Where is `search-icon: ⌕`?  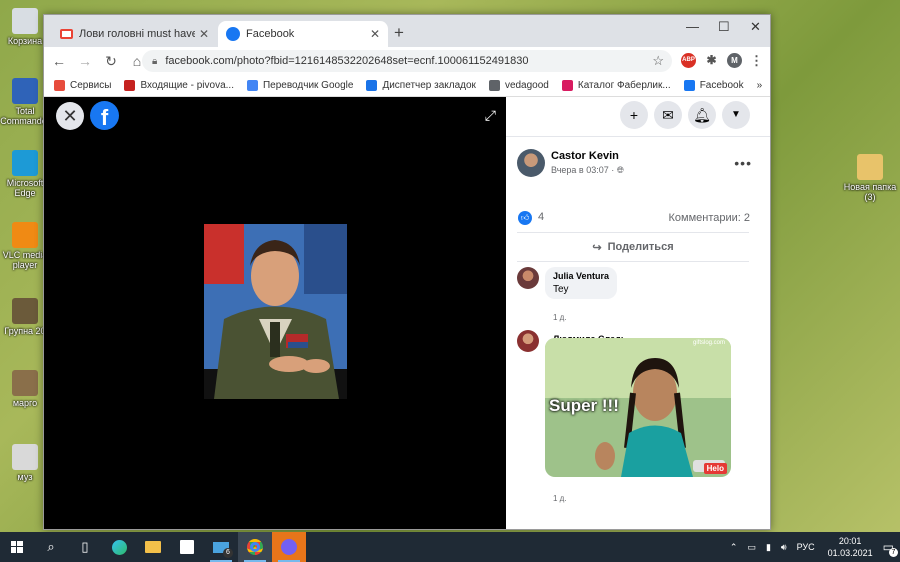 search-icon: ⌕ is located at coordinates (51, 547).